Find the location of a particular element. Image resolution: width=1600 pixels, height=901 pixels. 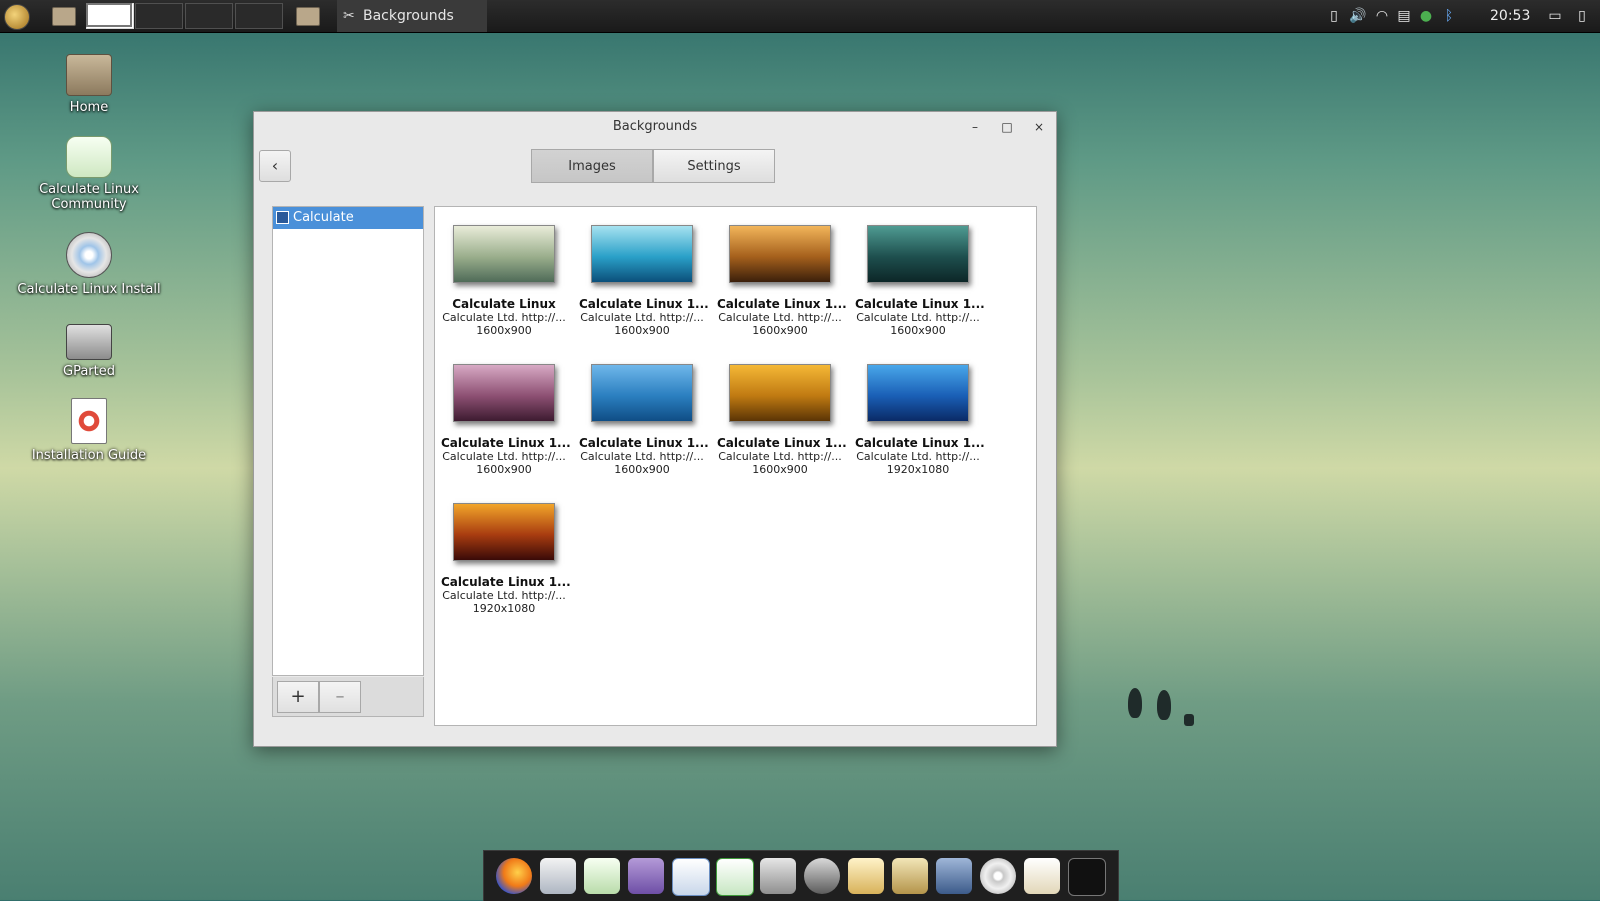

media-player-icon is located at coordinates (954, 876).